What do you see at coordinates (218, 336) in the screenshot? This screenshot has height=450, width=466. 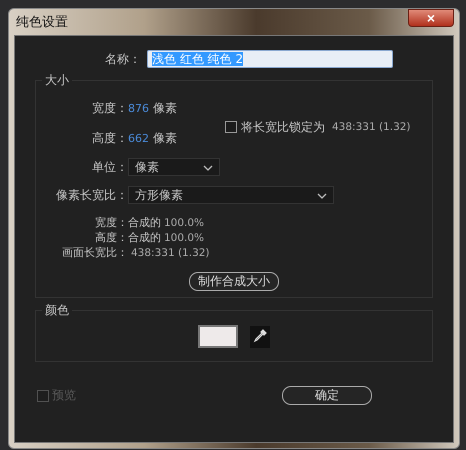 I see `color-swatch` at bounding box center [218, 336].